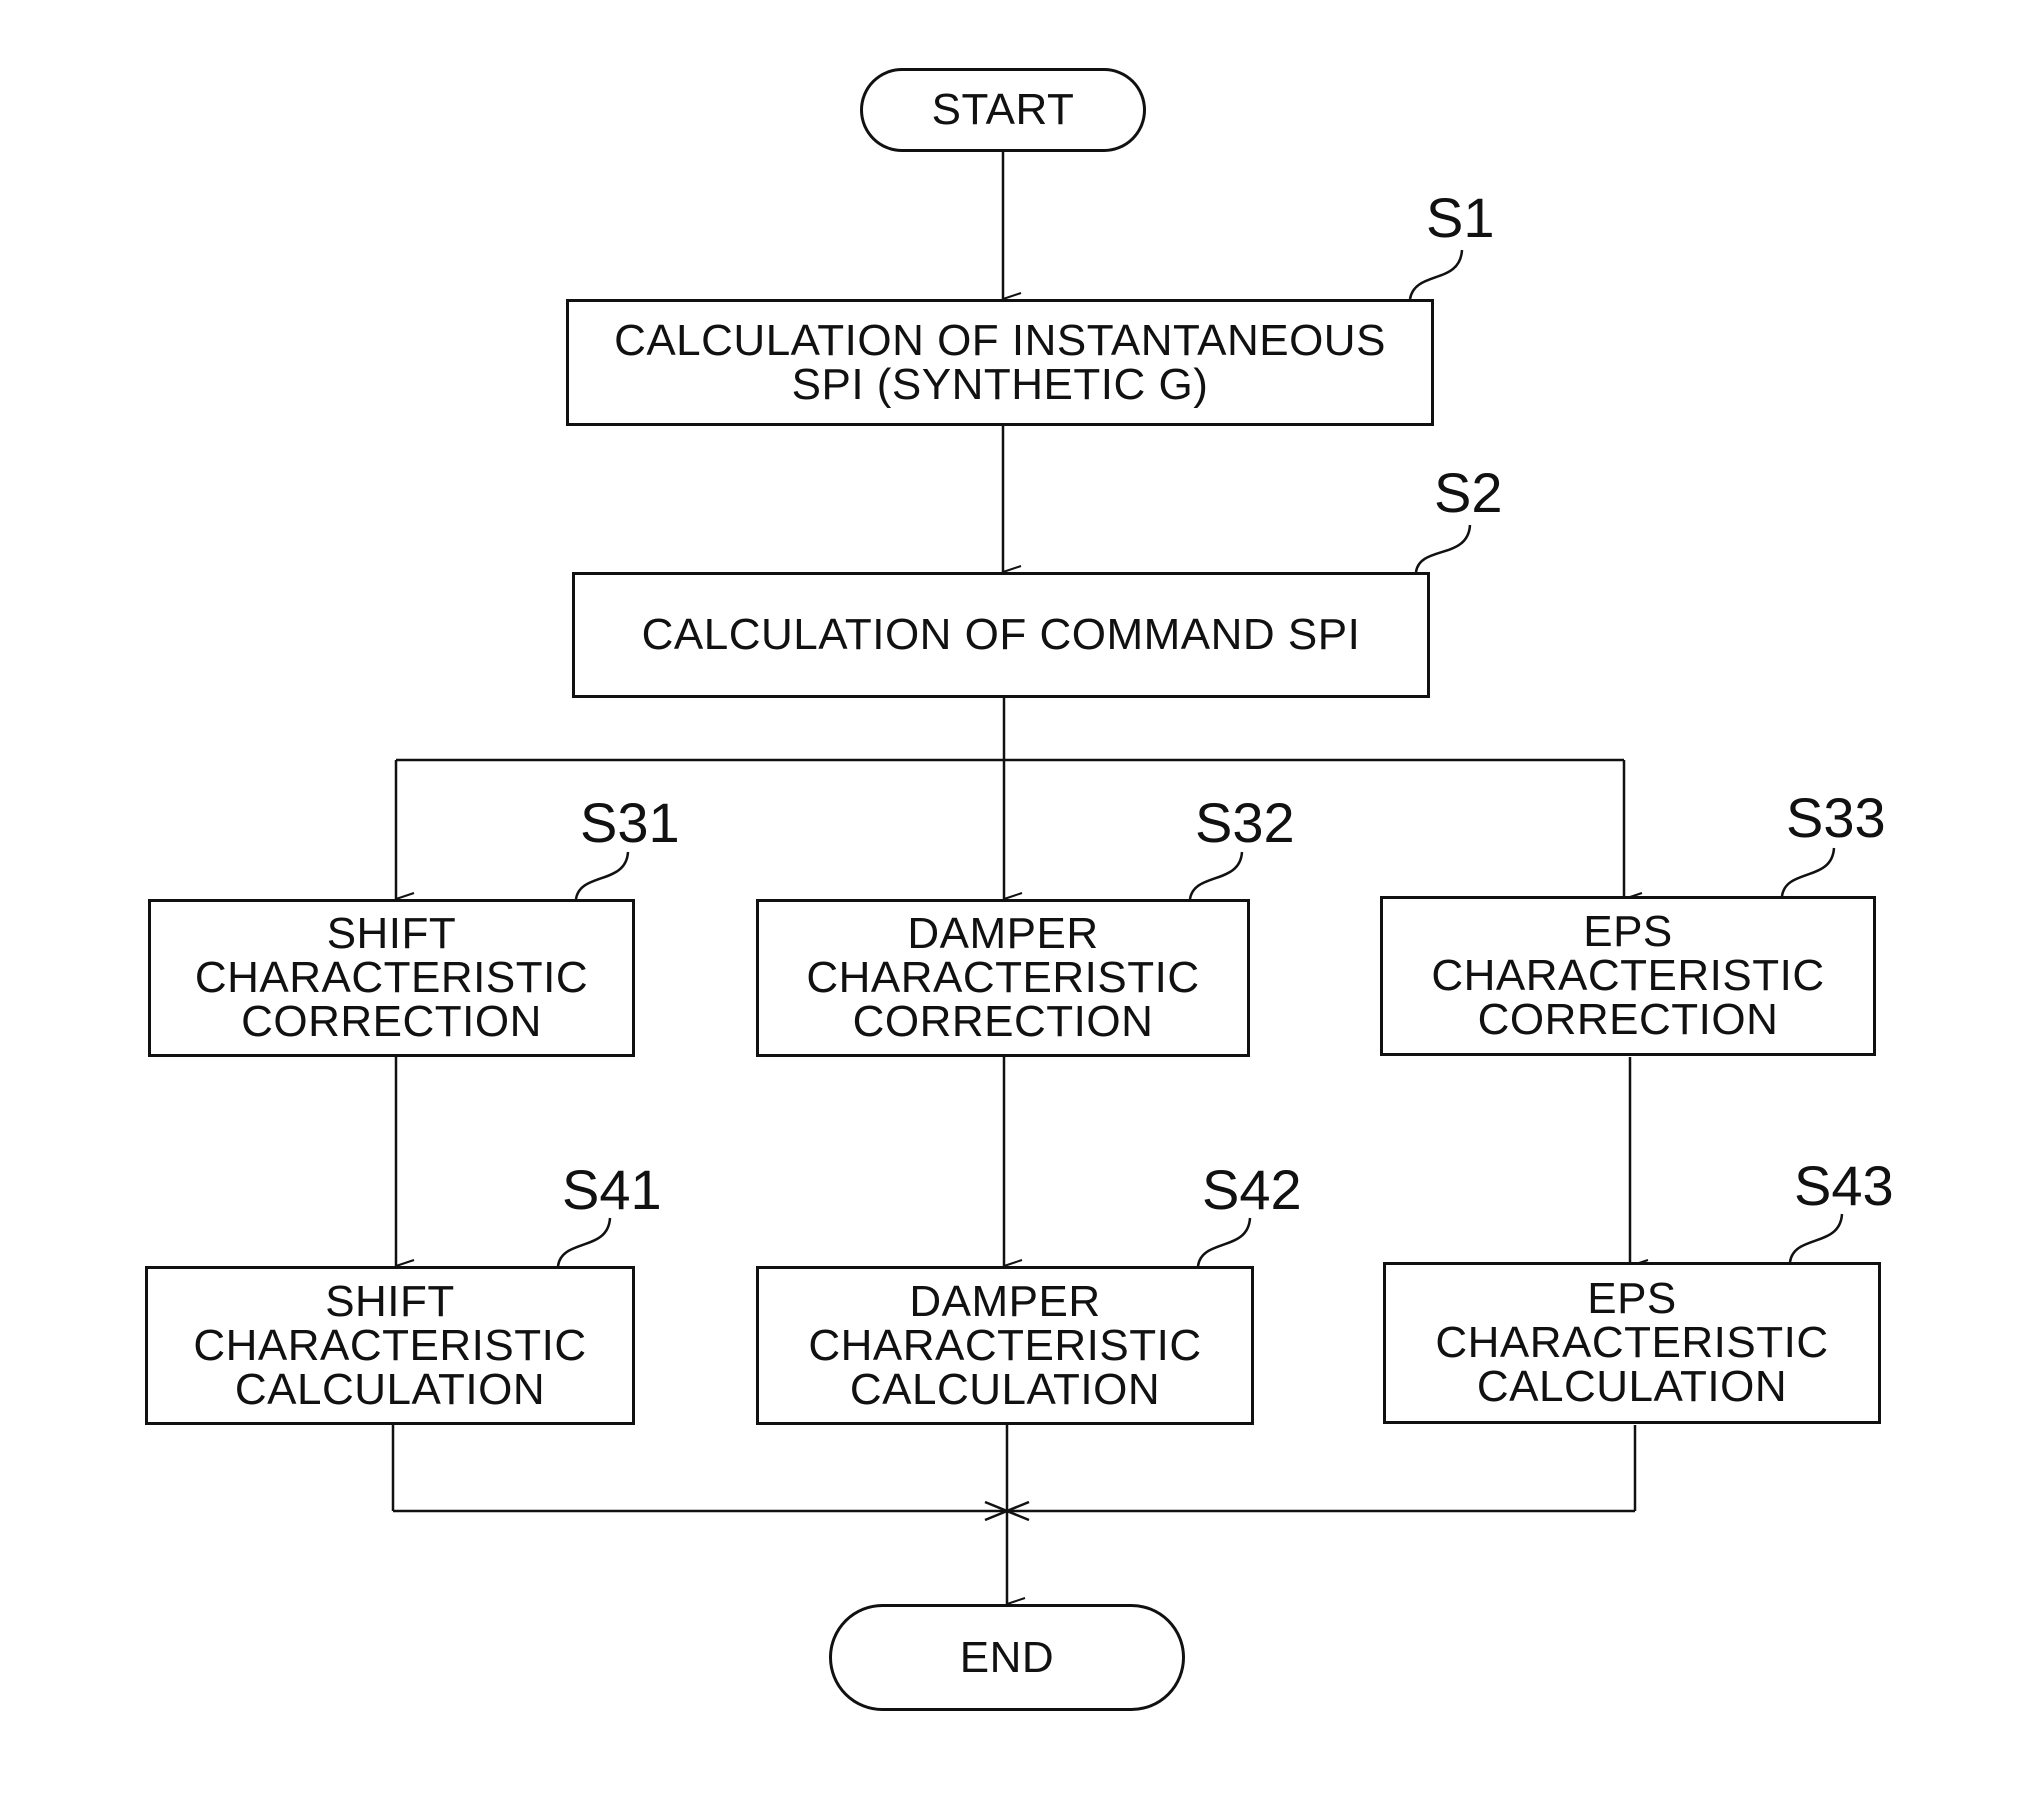 This screenshot has width=2026, height=1814. I want to click on step-s2-label: S2, so click(1468, 492).